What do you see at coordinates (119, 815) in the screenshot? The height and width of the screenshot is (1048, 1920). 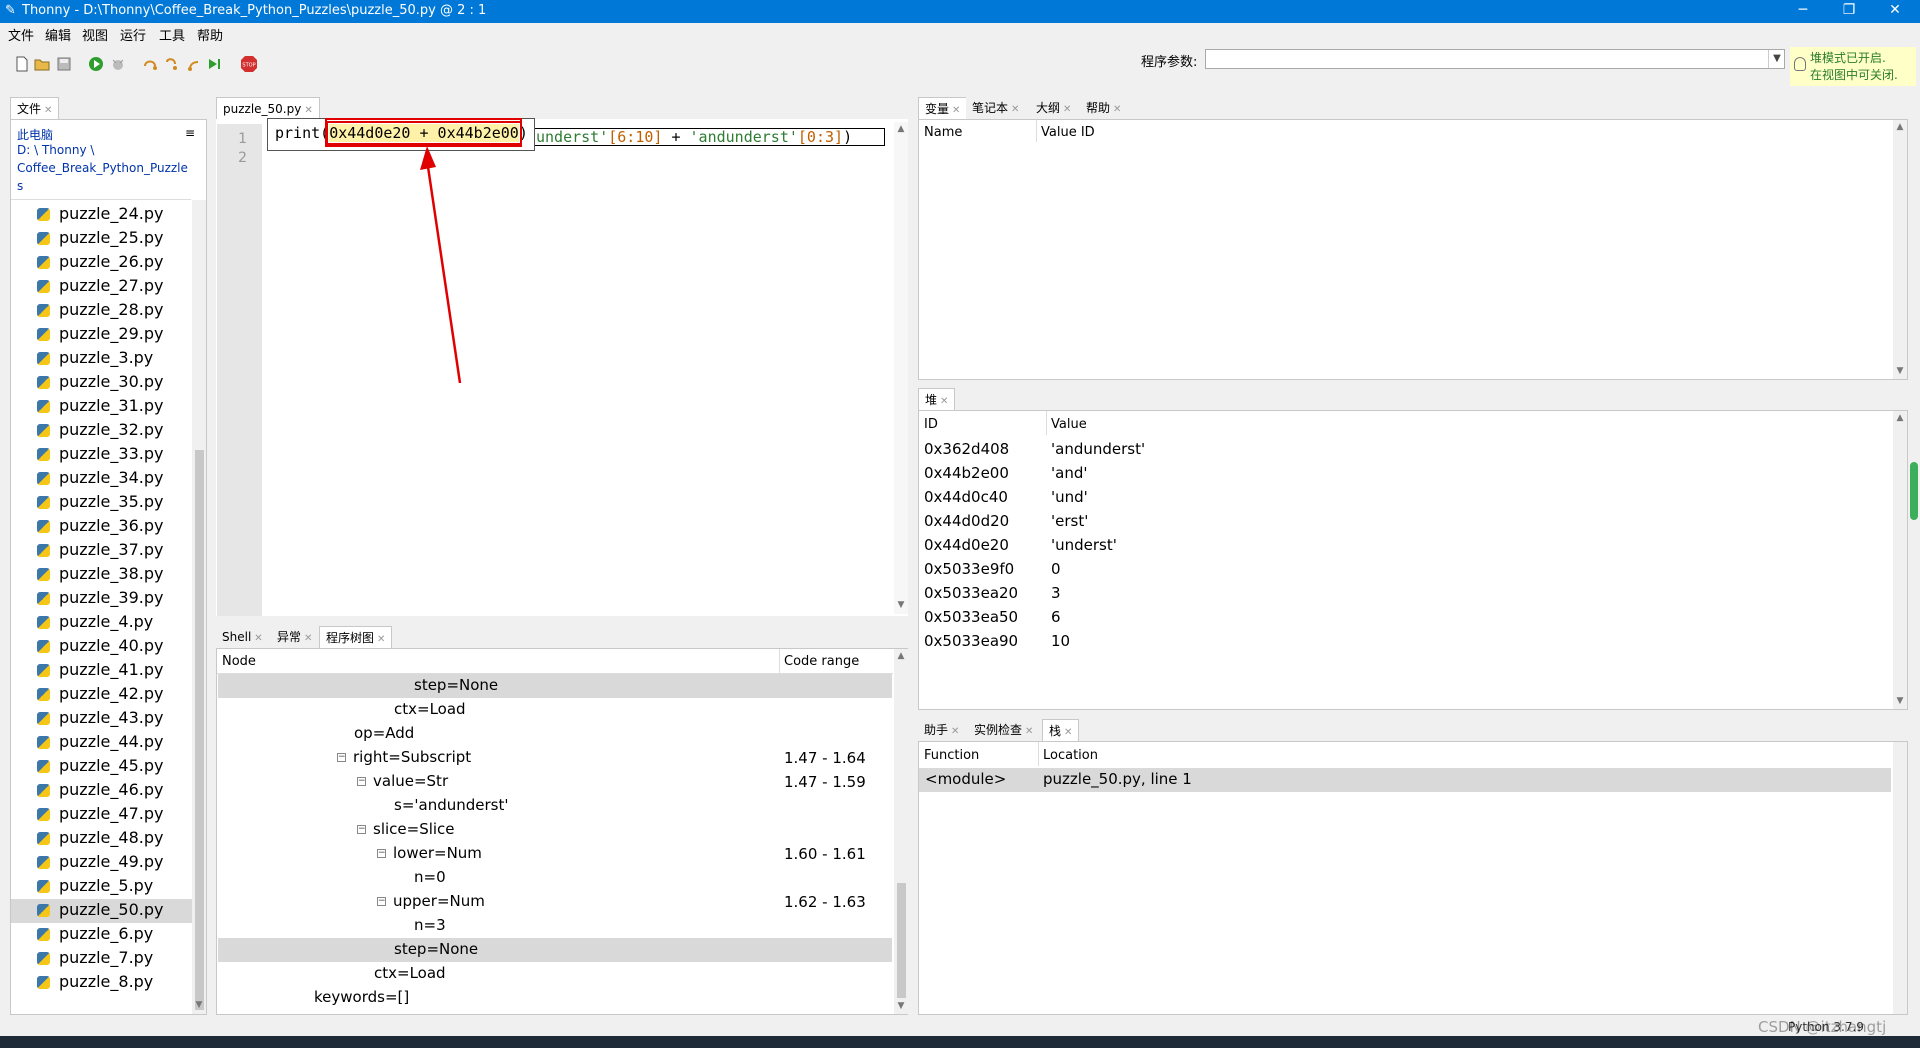 I see `file-item: puzzle_47.py` at bounding box center [119, 815].